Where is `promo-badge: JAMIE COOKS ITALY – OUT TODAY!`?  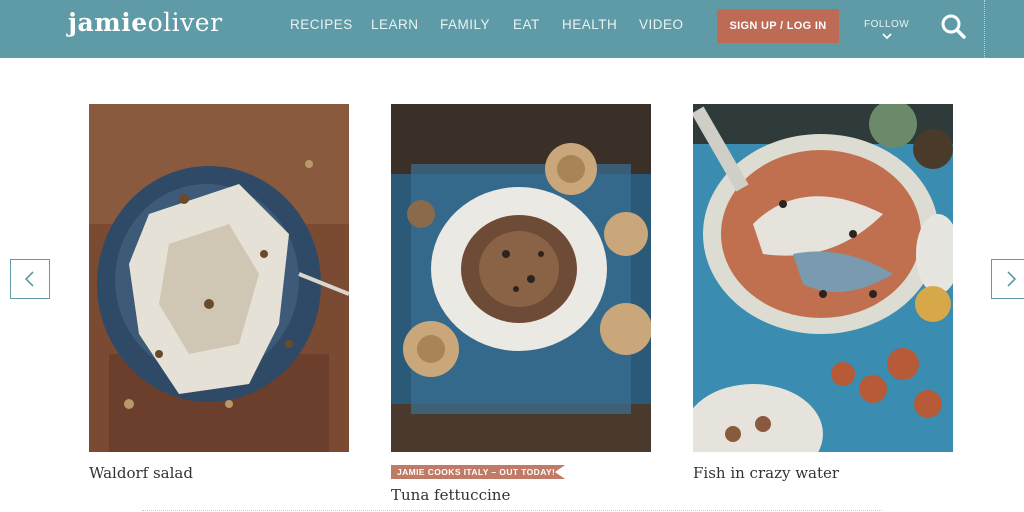
promo-badge: JAMIE COOKS ITALY – OUT TODAY! is located at coordinates (478, 472).